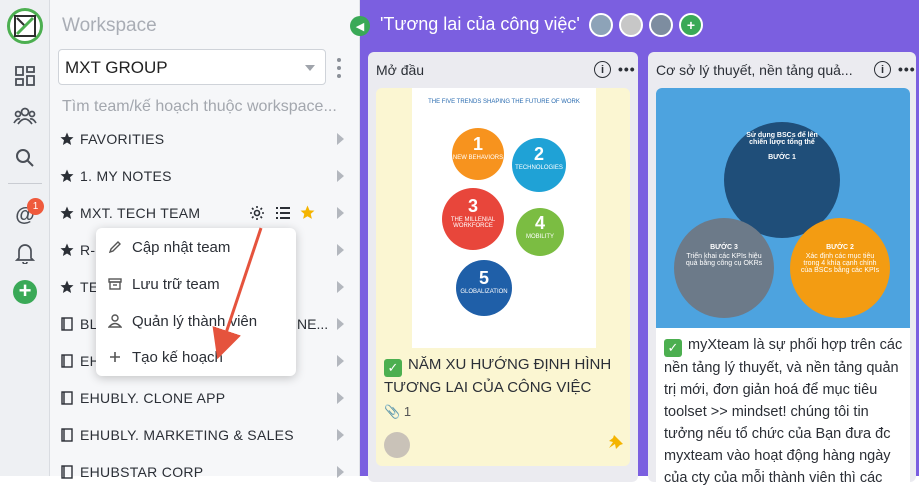 This screenshot has height=490, width=919. What do you see at coordinates (257, 214) in the screenshot?
I see `gear-icon` at bounding box center [257, 214].